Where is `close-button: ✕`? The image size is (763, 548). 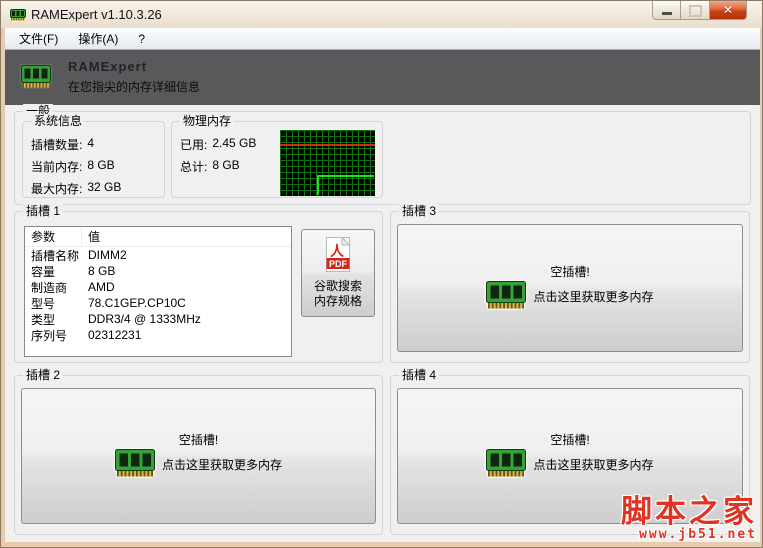 close-button: ✕ is located at coordinates (728, 10).